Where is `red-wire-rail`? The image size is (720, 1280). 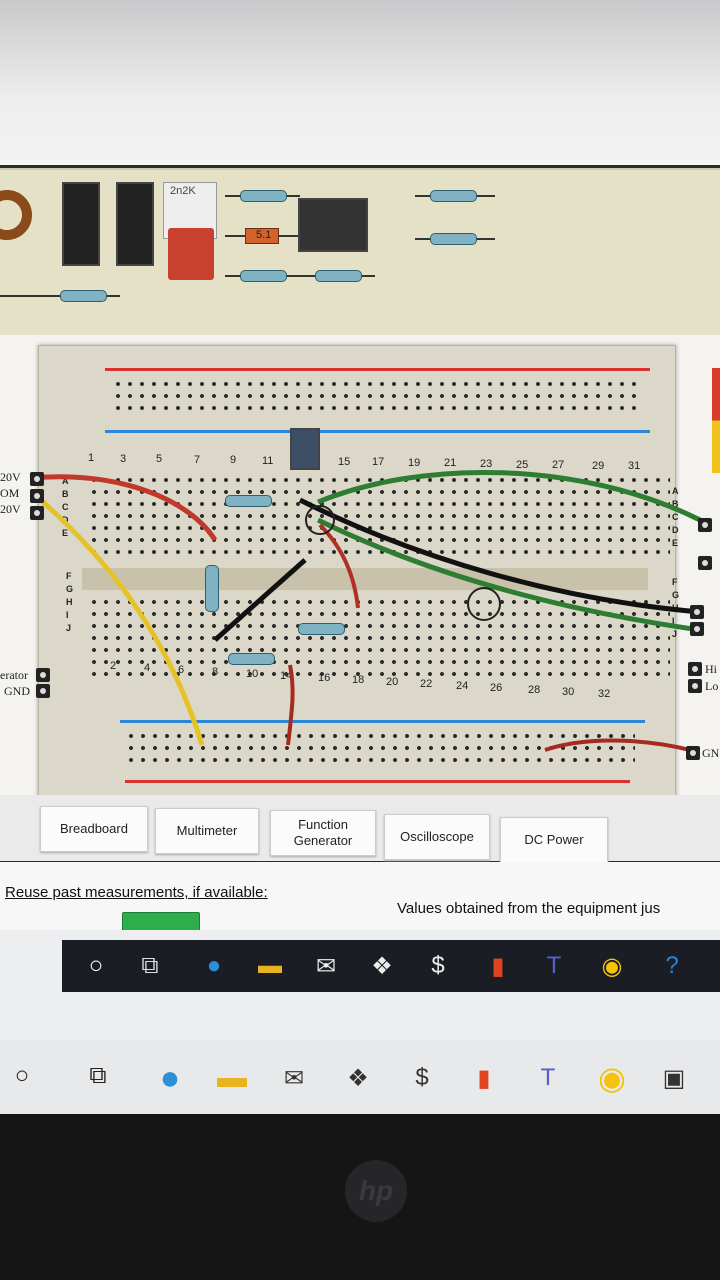
red-wire-rail is located at coordinates (617, 745).